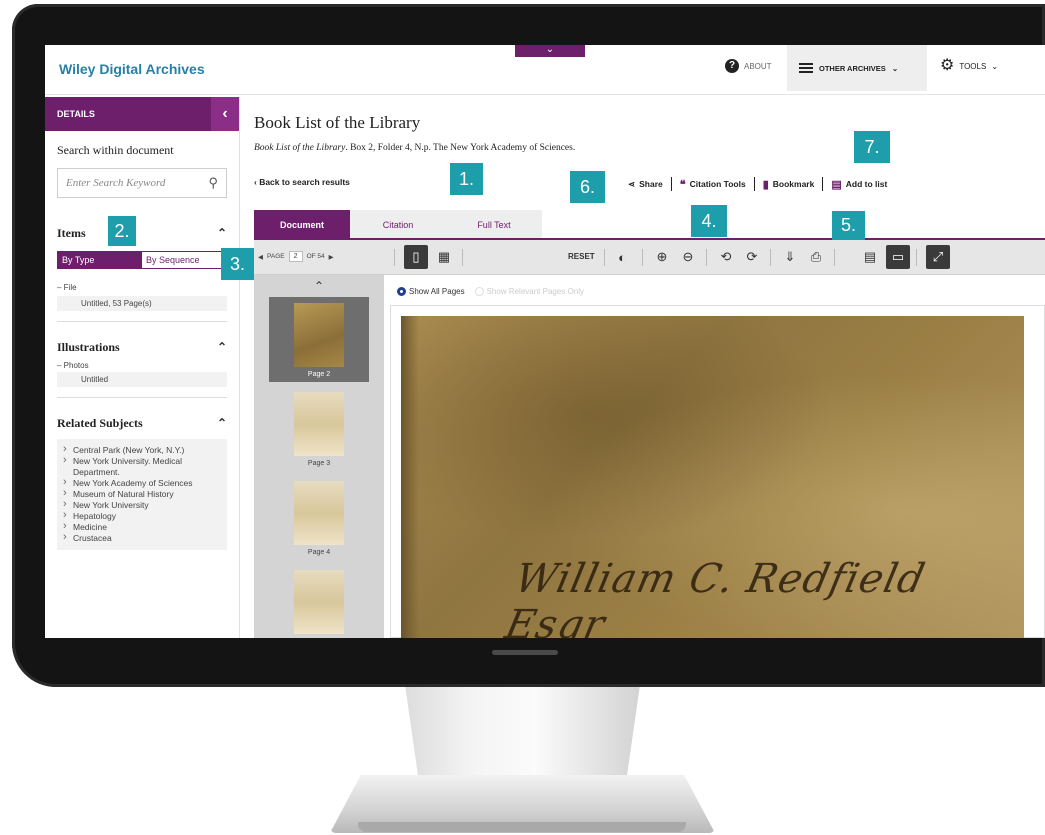 This screenshot has height=835, width=1045. I want to click on document-tabs: Document Citation Full Text, so click(398, 225).